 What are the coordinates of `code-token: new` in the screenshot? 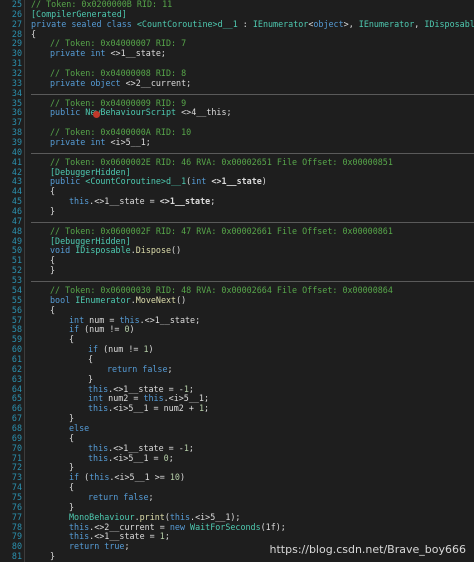 It's located at (180, 526).